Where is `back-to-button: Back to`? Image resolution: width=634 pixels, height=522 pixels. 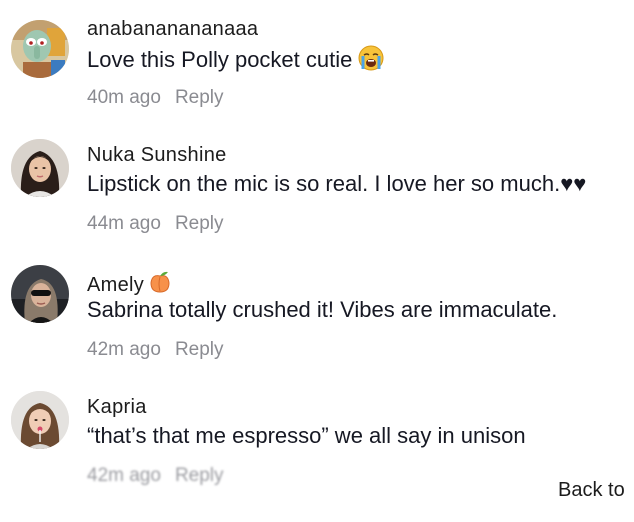
back-to-button: Back to is located at coordinates (591, 490).